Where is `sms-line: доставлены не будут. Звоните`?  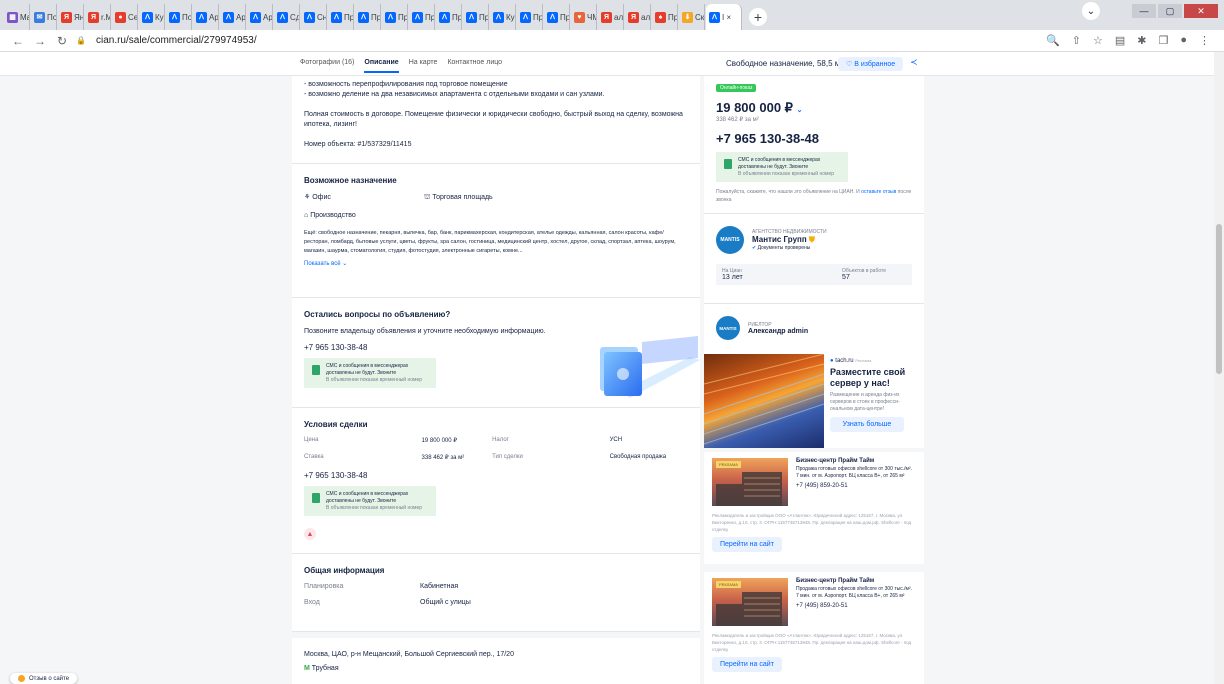 sms-line: доставлены не будут. Звоните is located at coordinates (361, 501).